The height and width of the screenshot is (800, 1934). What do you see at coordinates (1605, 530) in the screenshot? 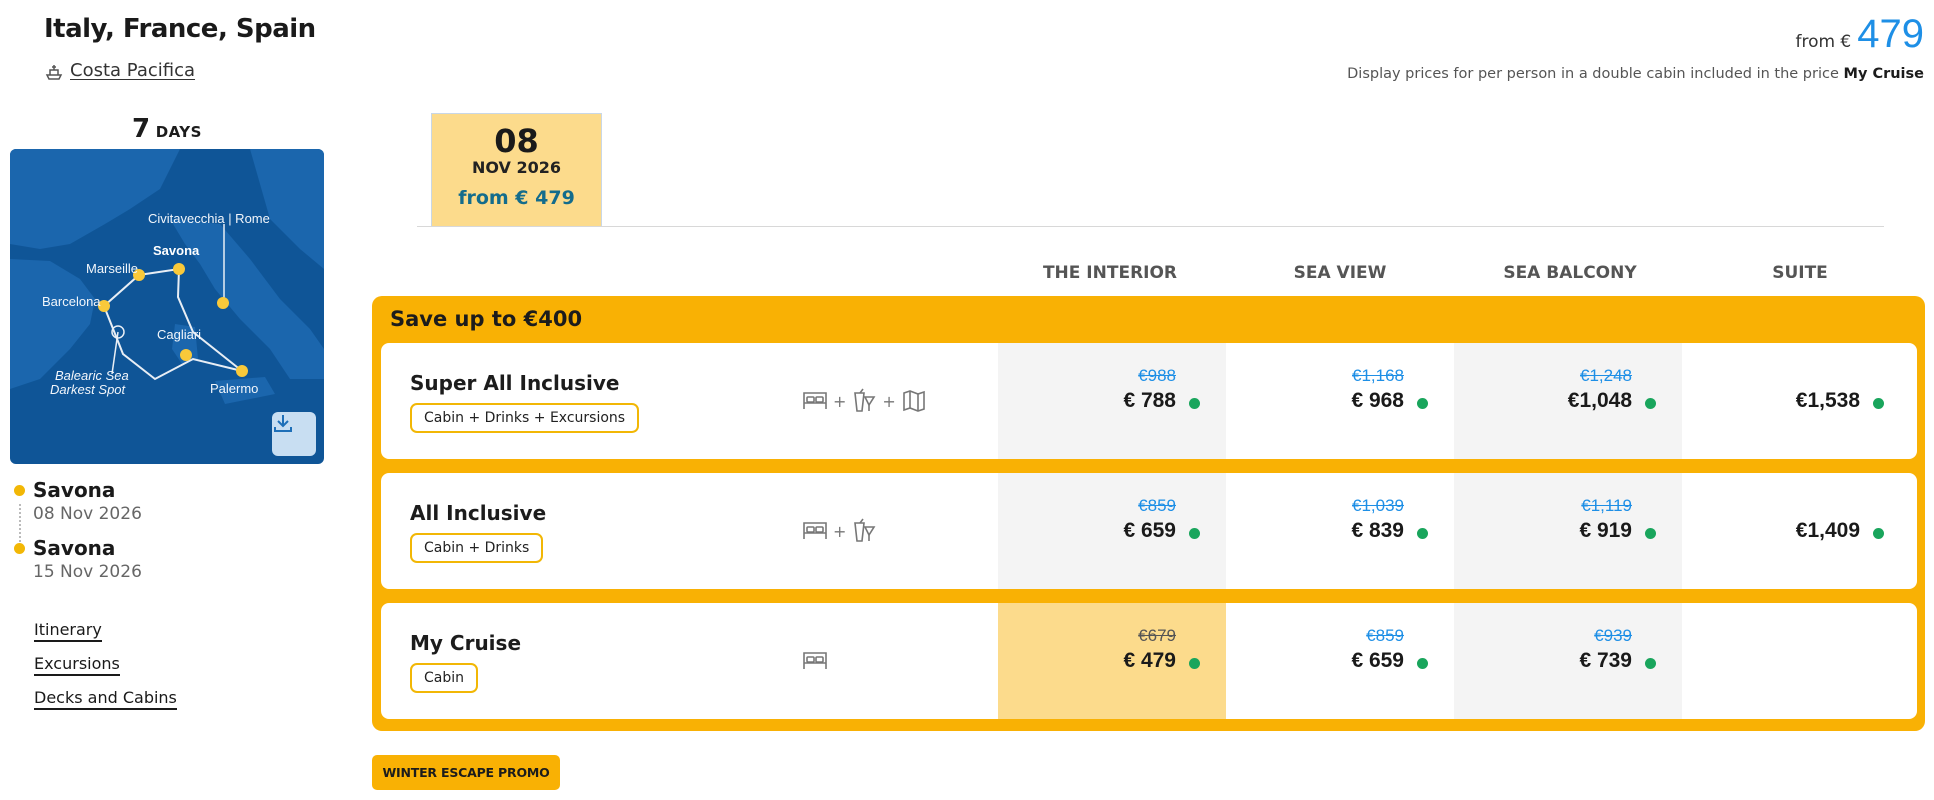
I see `new-price: € 919` at bounding box center [1605, 530].